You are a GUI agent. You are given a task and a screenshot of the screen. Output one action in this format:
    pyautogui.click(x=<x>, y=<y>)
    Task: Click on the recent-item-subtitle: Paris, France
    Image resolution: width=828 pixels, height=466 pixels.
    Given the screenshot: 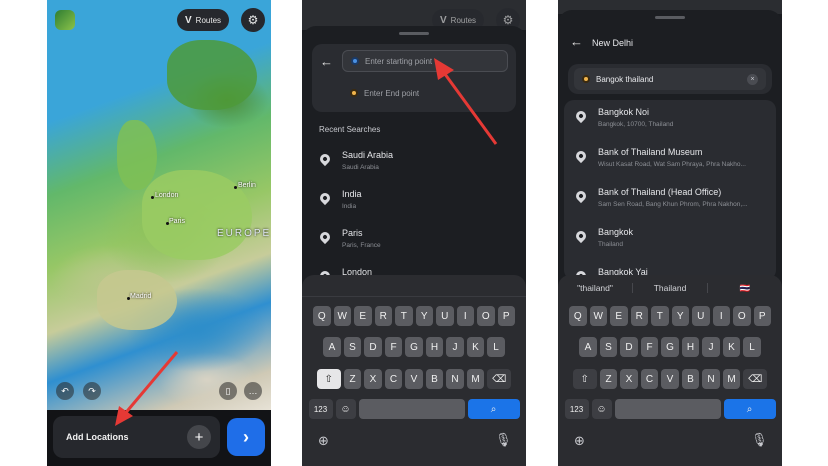 What is the action you would take?
    pyautogui.click(x=361, y=245)
    